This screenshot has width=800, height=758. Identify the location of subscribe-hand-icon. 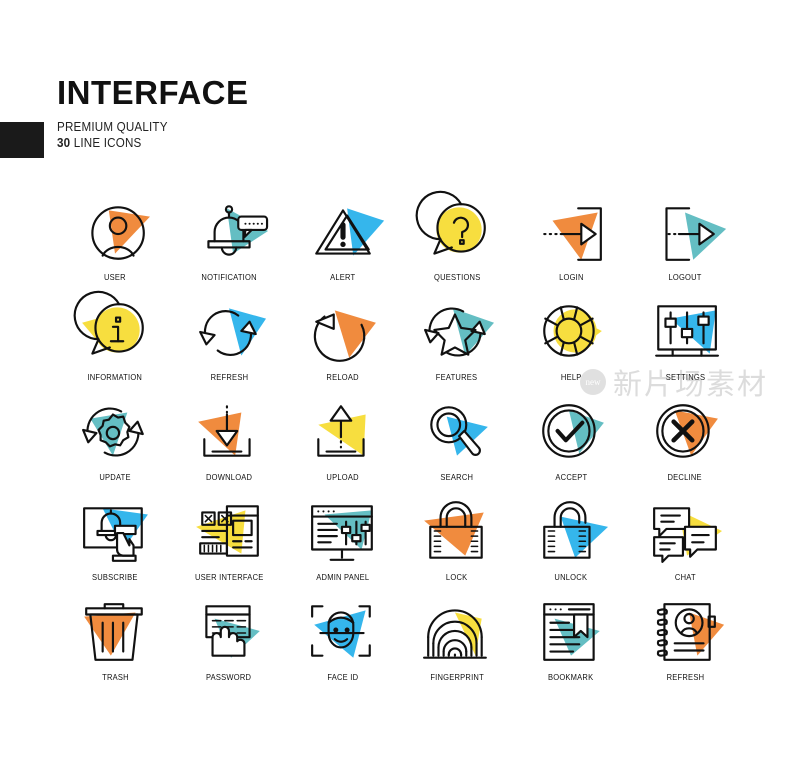
(115, 532).